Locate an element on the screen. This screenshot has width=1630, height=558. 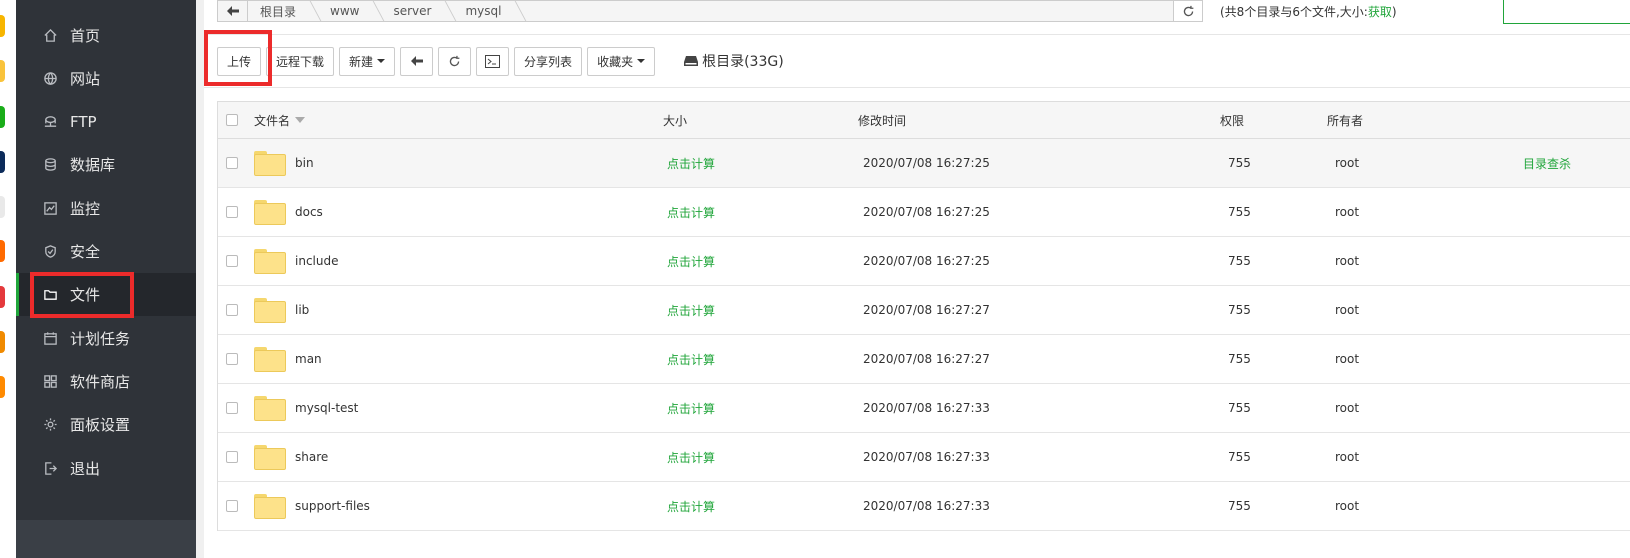
ftp-icon is located at coordinates (50, 122).